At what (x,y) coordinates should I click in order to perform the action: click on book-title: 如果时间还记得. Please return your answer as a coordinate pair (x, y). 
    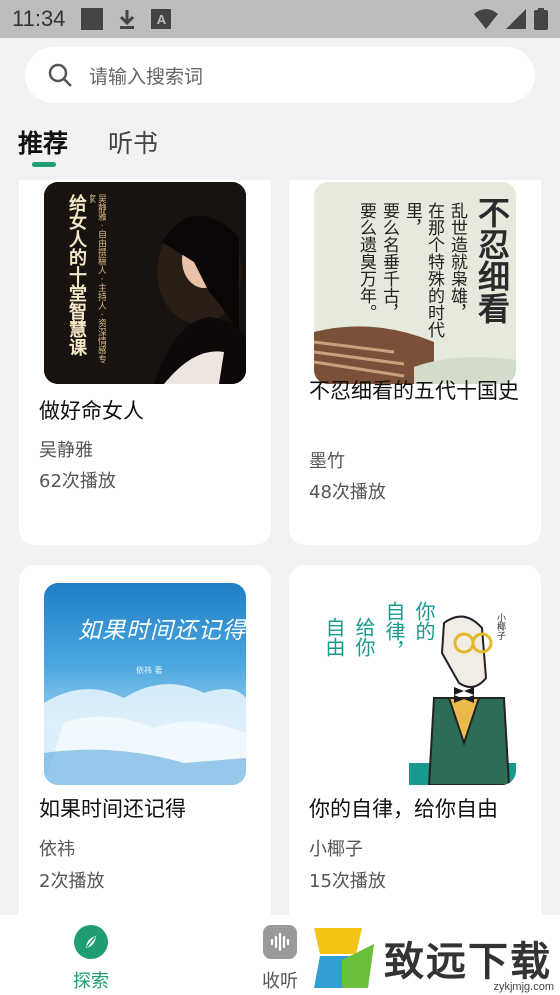
    Looking at the image, I should click on (112, 809).